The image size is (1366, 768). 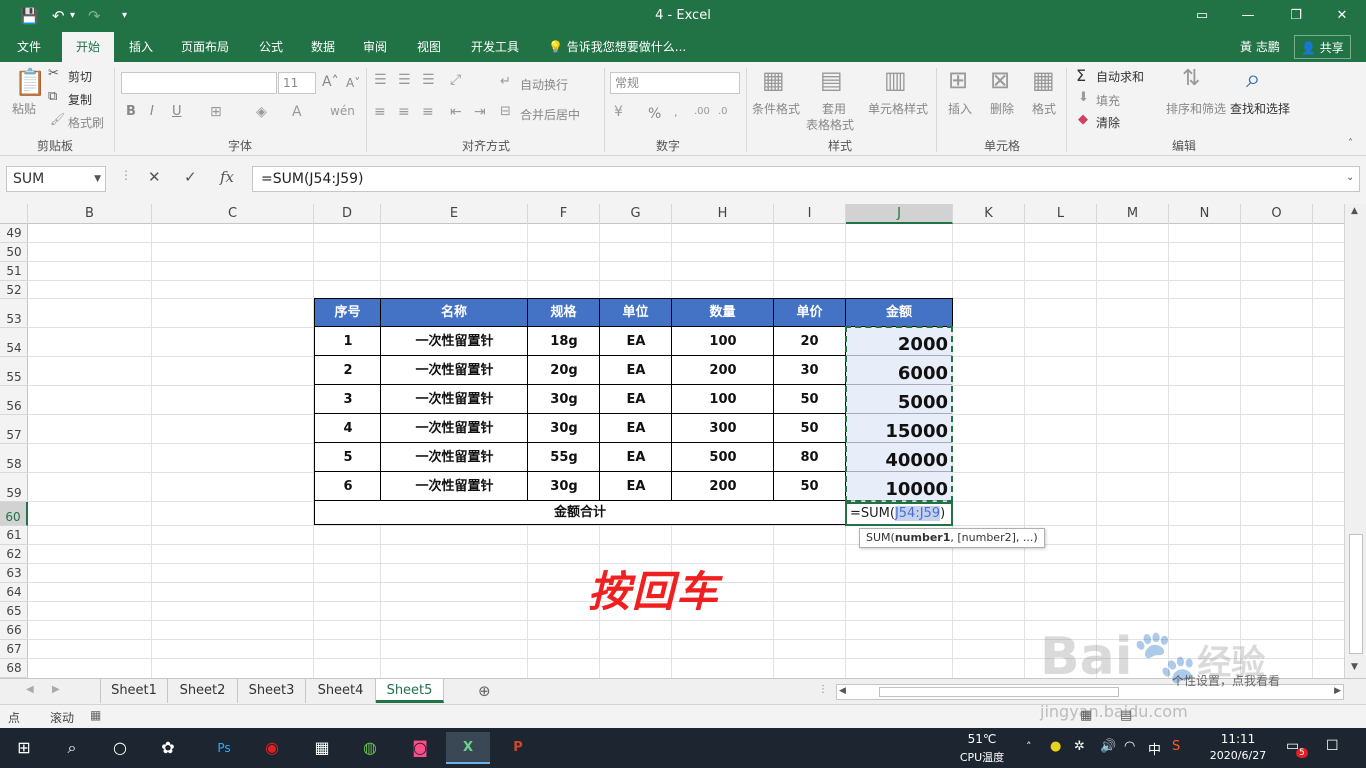 What do you see at coordinates (272, 691) in the screenshot?
I see `sheet-tab: Sheet3` at bounding box center [272, 691].